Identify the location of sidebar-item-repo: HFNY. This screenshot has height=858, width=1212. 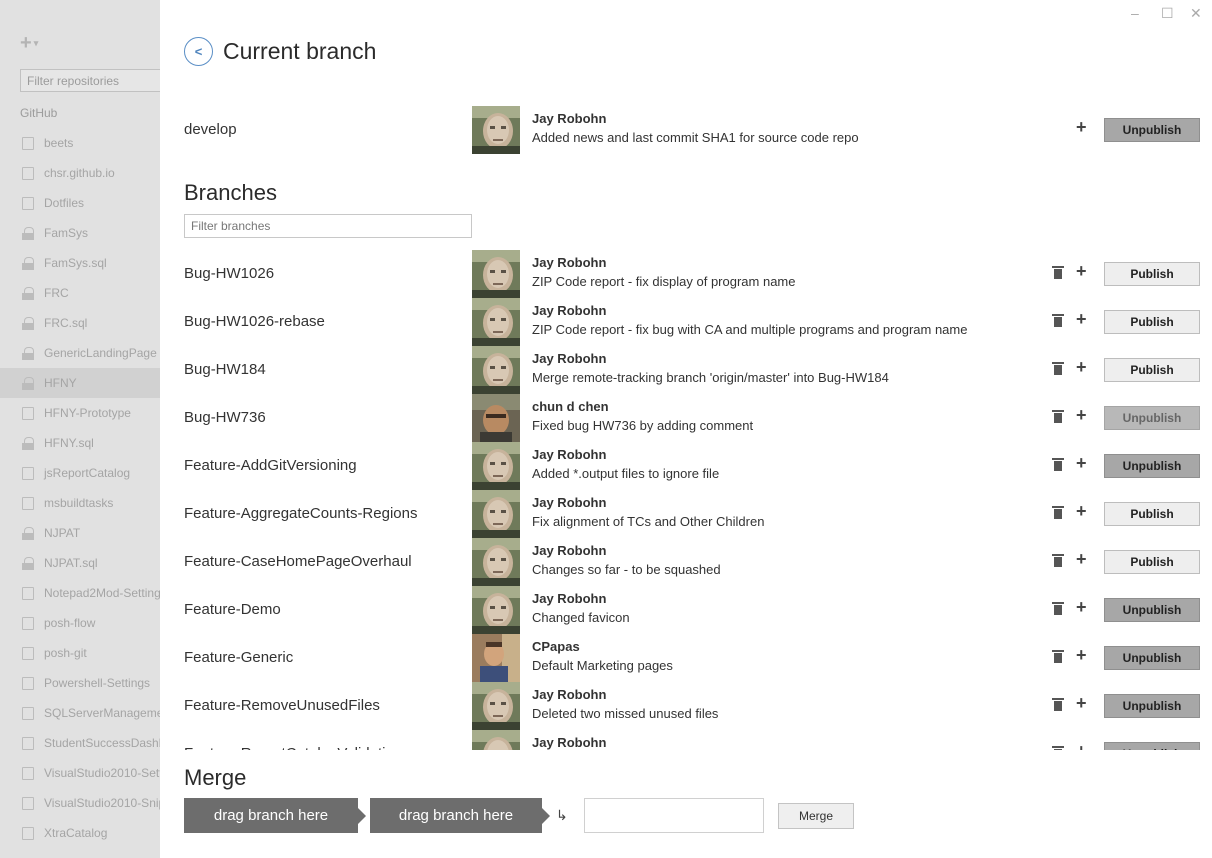
(80, 383).